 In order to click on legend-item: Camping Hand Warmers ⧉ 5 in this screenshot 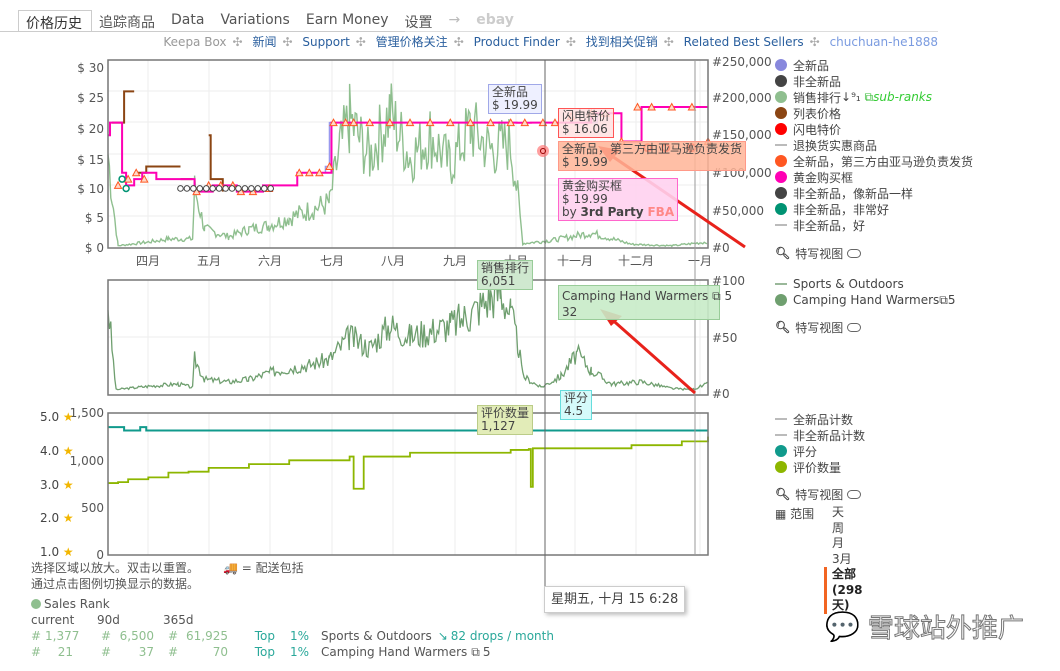, I will do `click(865, 300)`.